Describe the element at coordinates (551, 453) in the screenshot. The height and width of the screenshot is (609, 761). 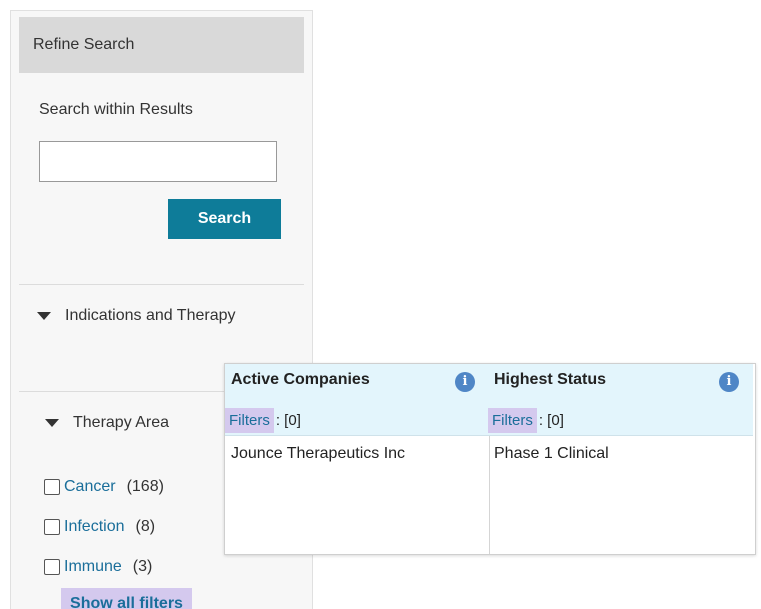
I see `cell-value: Phase 1 Clinical` at that location.